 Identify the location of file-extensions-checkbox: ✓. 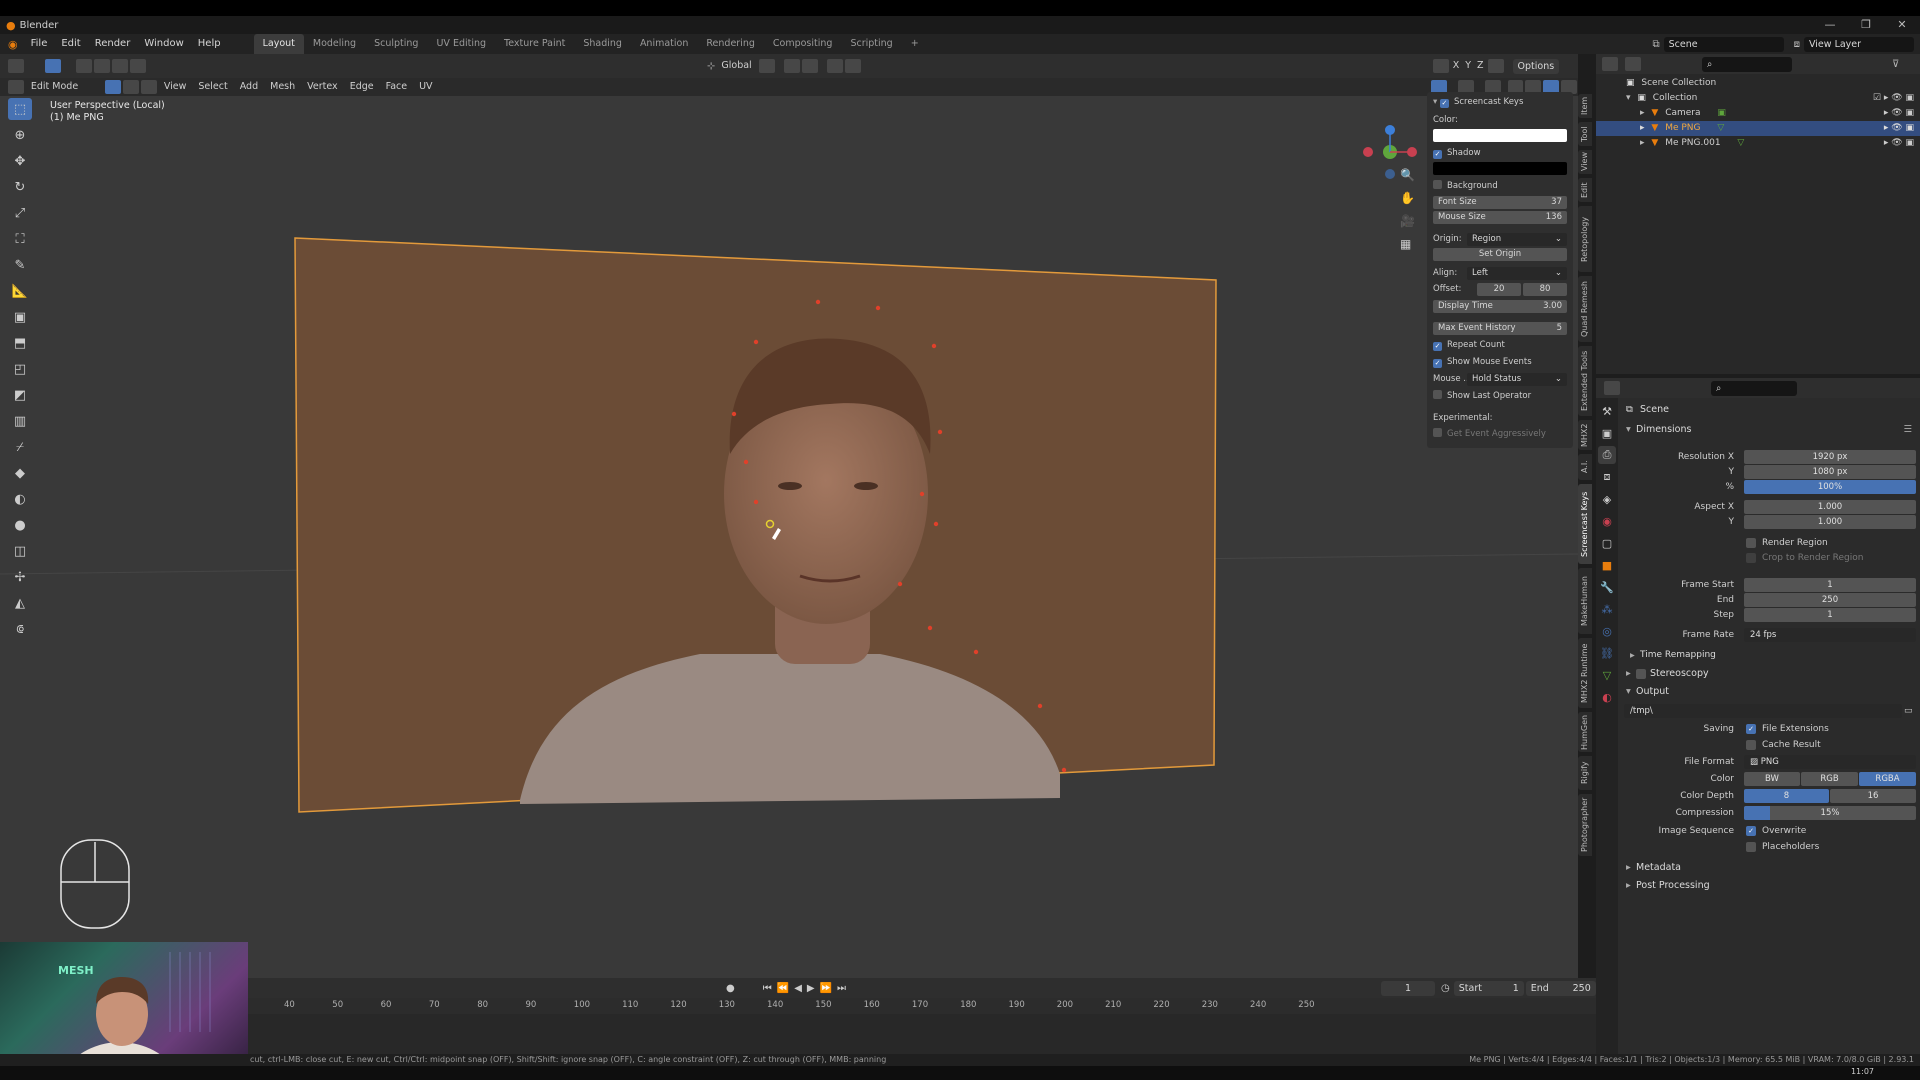
(1751, 729).